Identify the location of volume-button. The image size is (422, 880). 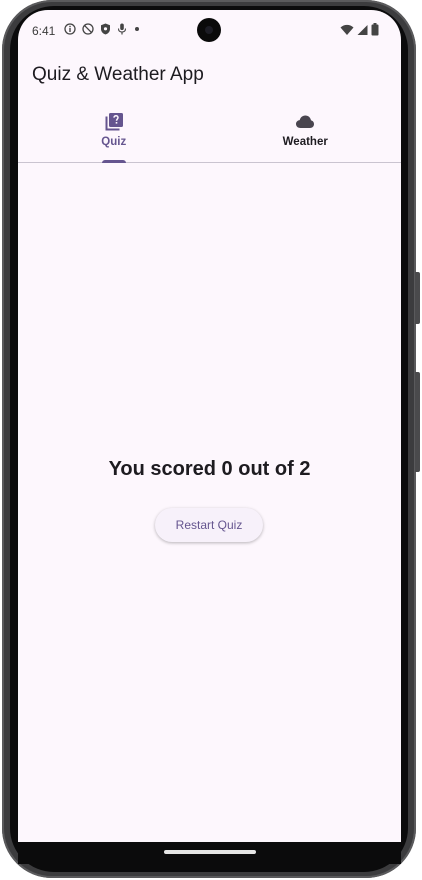
(417, 298).